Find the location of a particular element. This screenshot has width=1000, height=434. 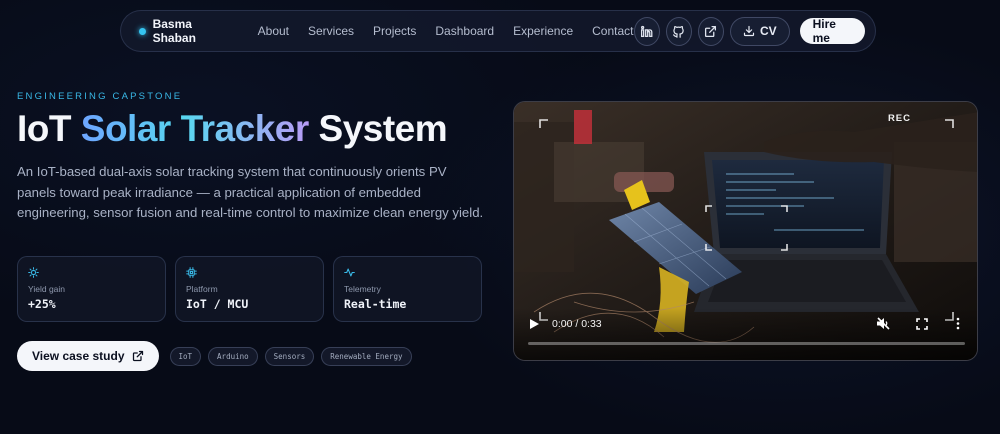

download-icon is located at coordinates (749, 31).